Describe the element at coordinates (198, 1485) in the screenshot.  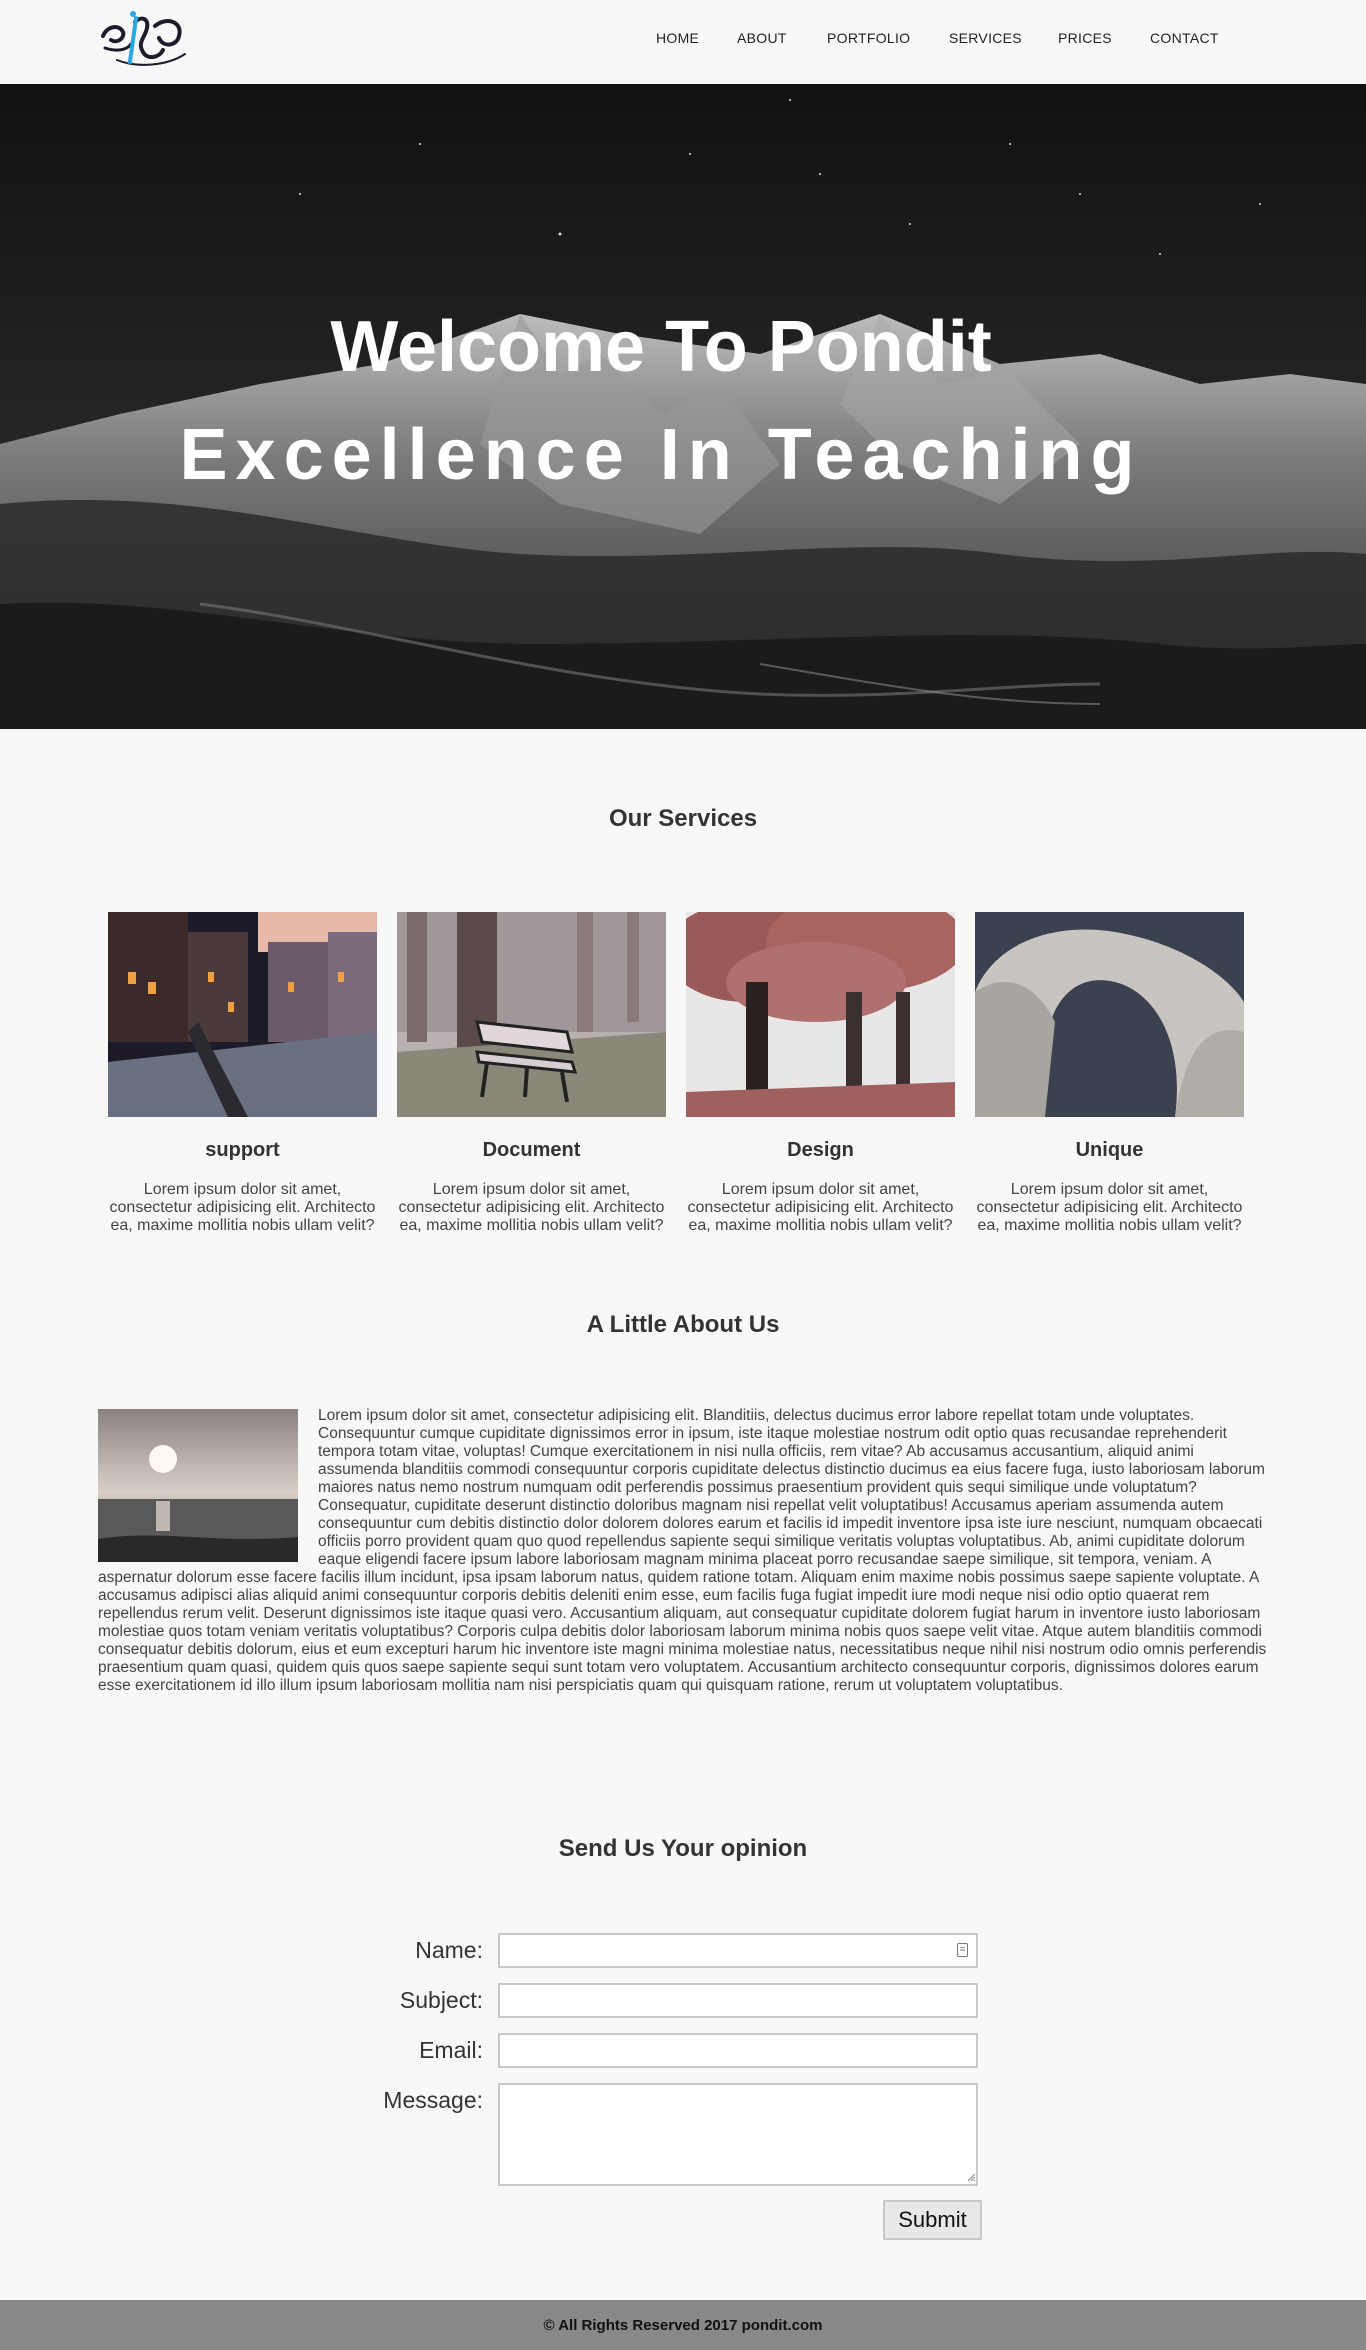
I see `sunset-beach-image` at that location.